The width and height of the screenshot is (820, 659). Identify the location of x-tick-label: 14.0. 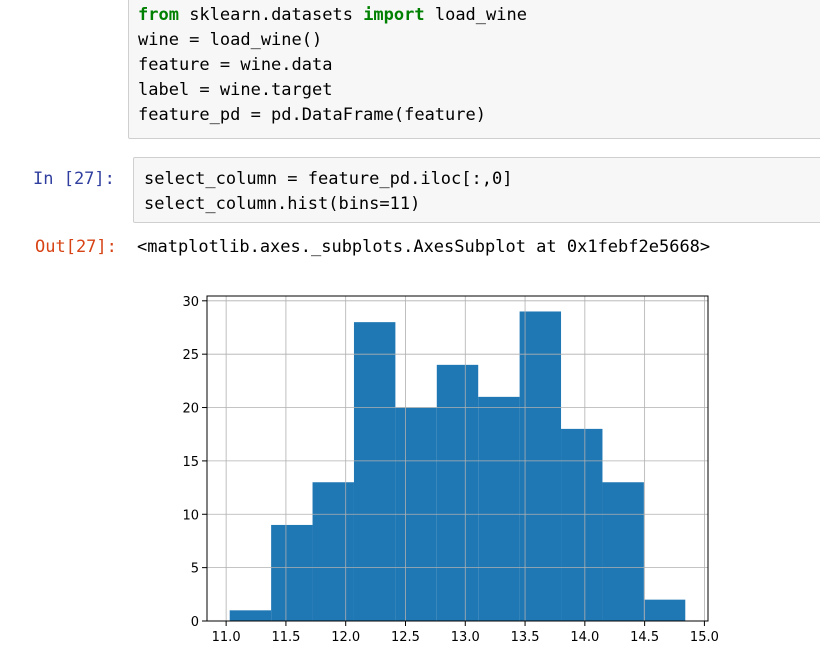
(584, 637).